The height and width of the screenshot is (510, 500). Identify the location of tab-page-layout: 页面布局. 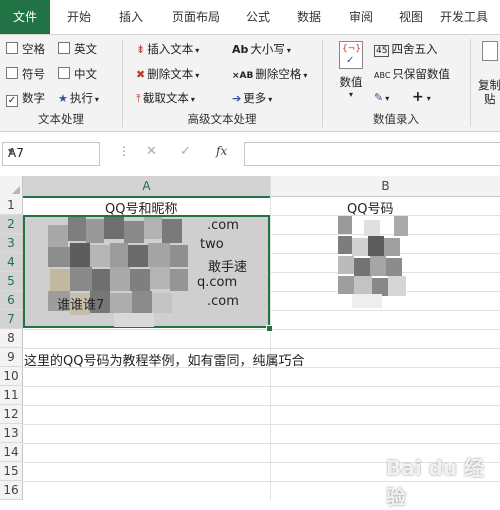
(196, 17).